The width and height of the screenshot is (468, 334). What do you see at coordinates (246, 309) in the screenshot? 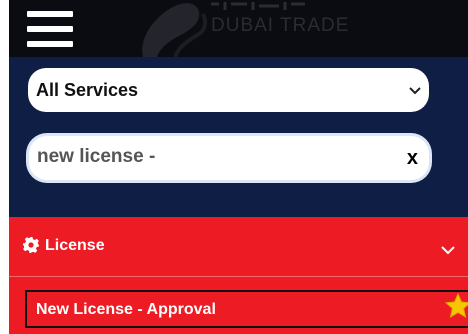
I see `result-item-new-license-approval: New License - Approval` at bounding box center [246, 309].